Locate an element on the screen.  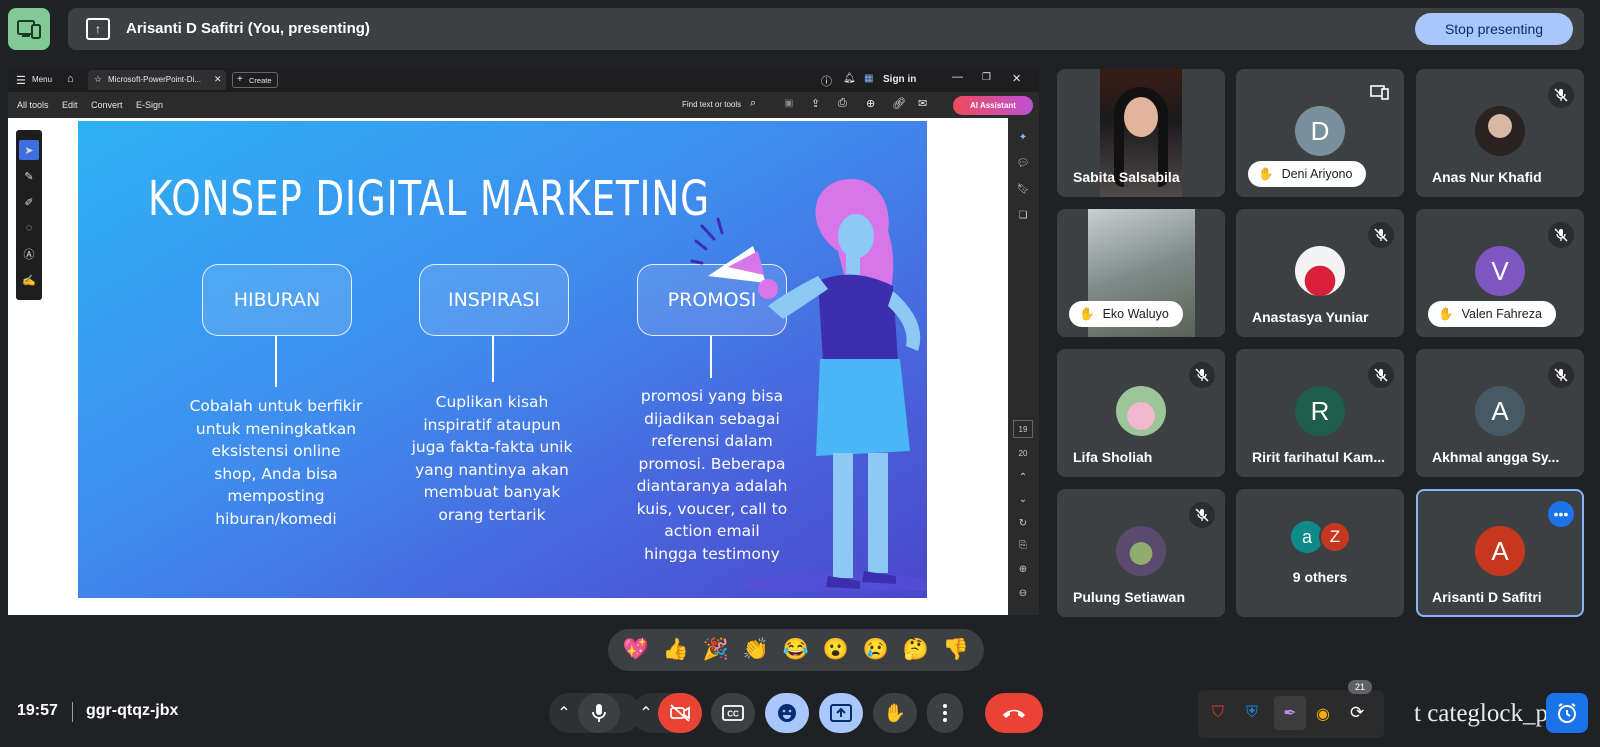
page-current: 19 is located at coordinates (1023, 429).